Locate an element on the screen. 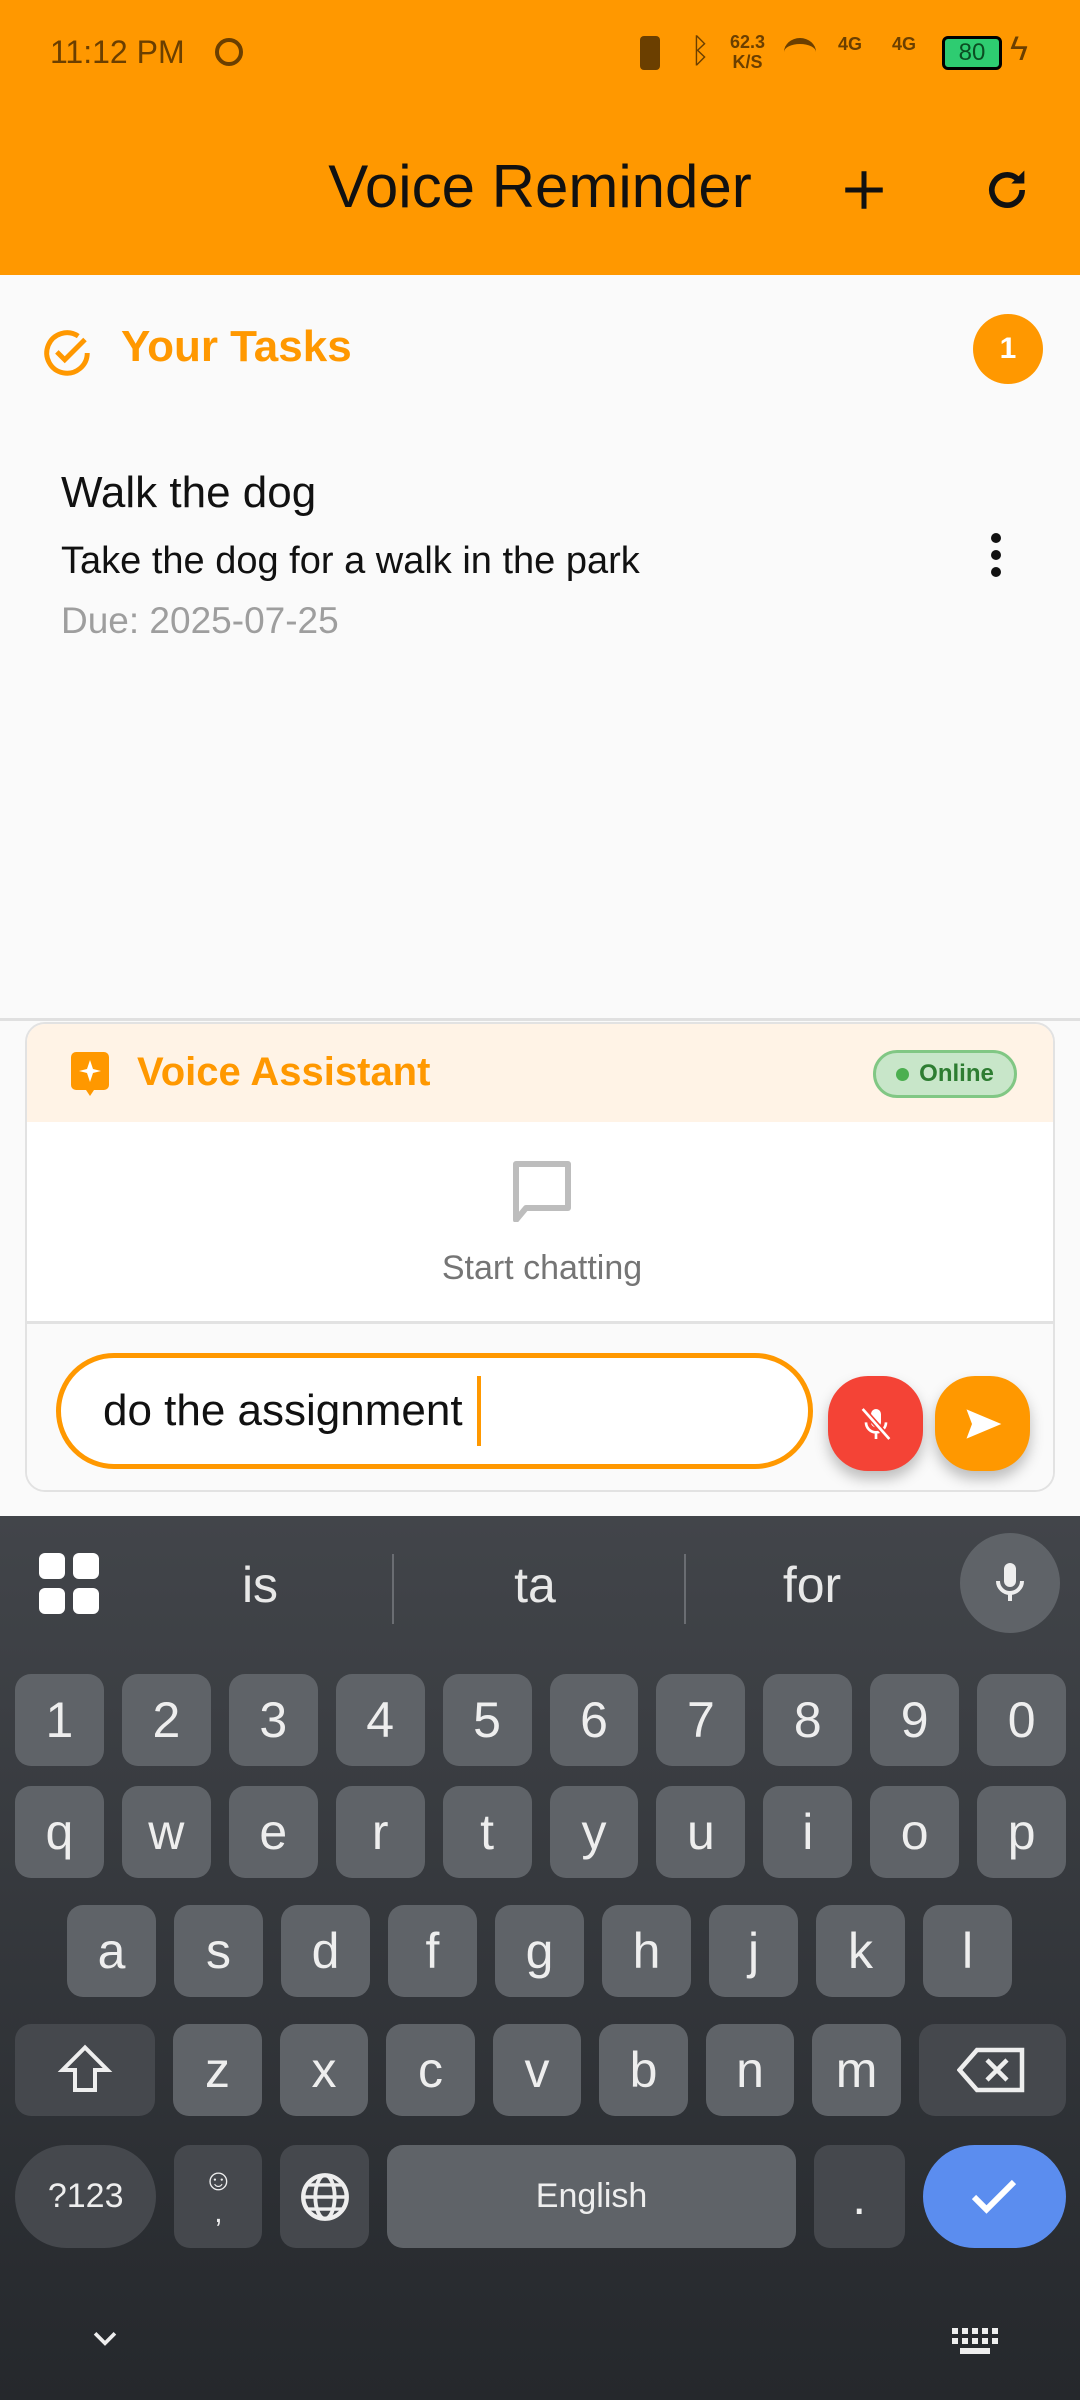 This screenshot has width=1080, height=2400. message-input-value: do the assignment is located at coordinates (283, 1410).